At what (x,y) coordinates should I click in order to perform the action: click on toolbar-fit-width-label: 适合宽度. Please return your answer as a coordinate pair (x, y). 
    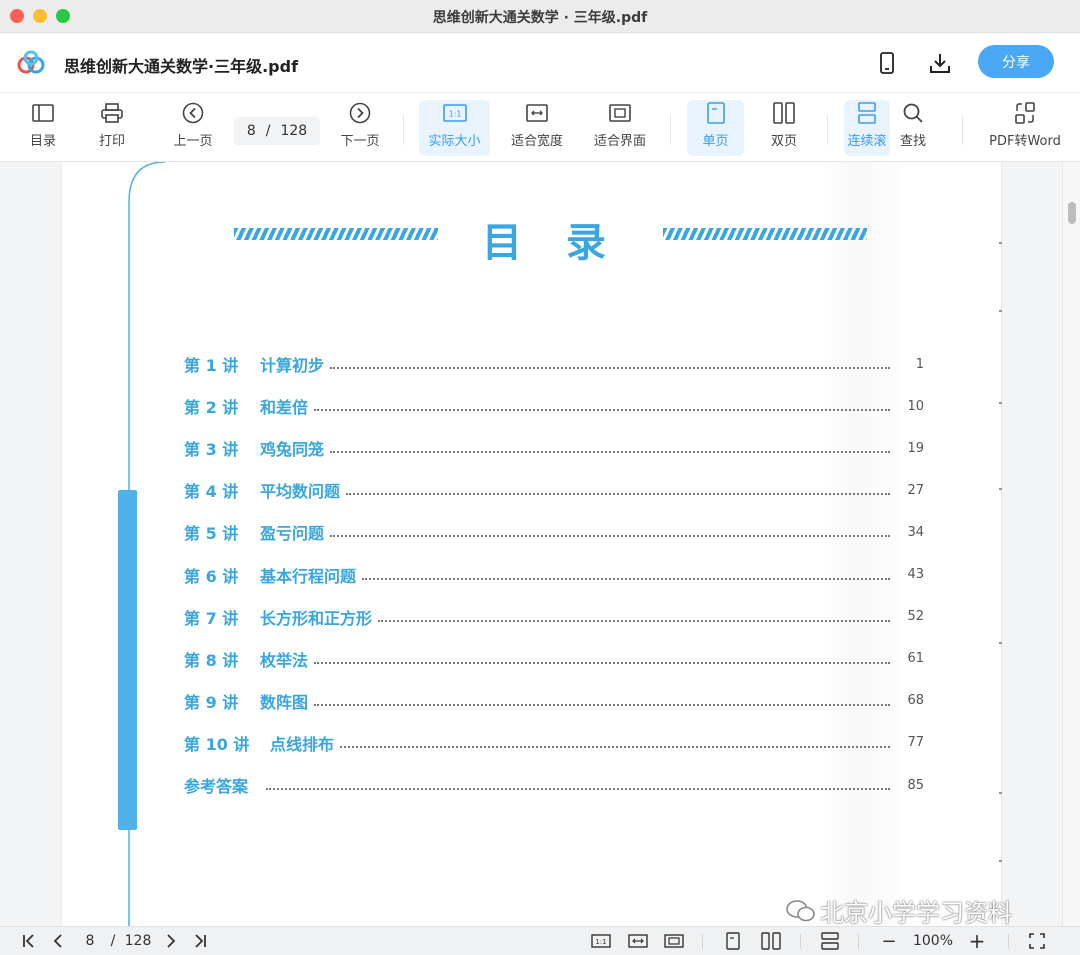
    Looking at the image, I should click on (536, 141).